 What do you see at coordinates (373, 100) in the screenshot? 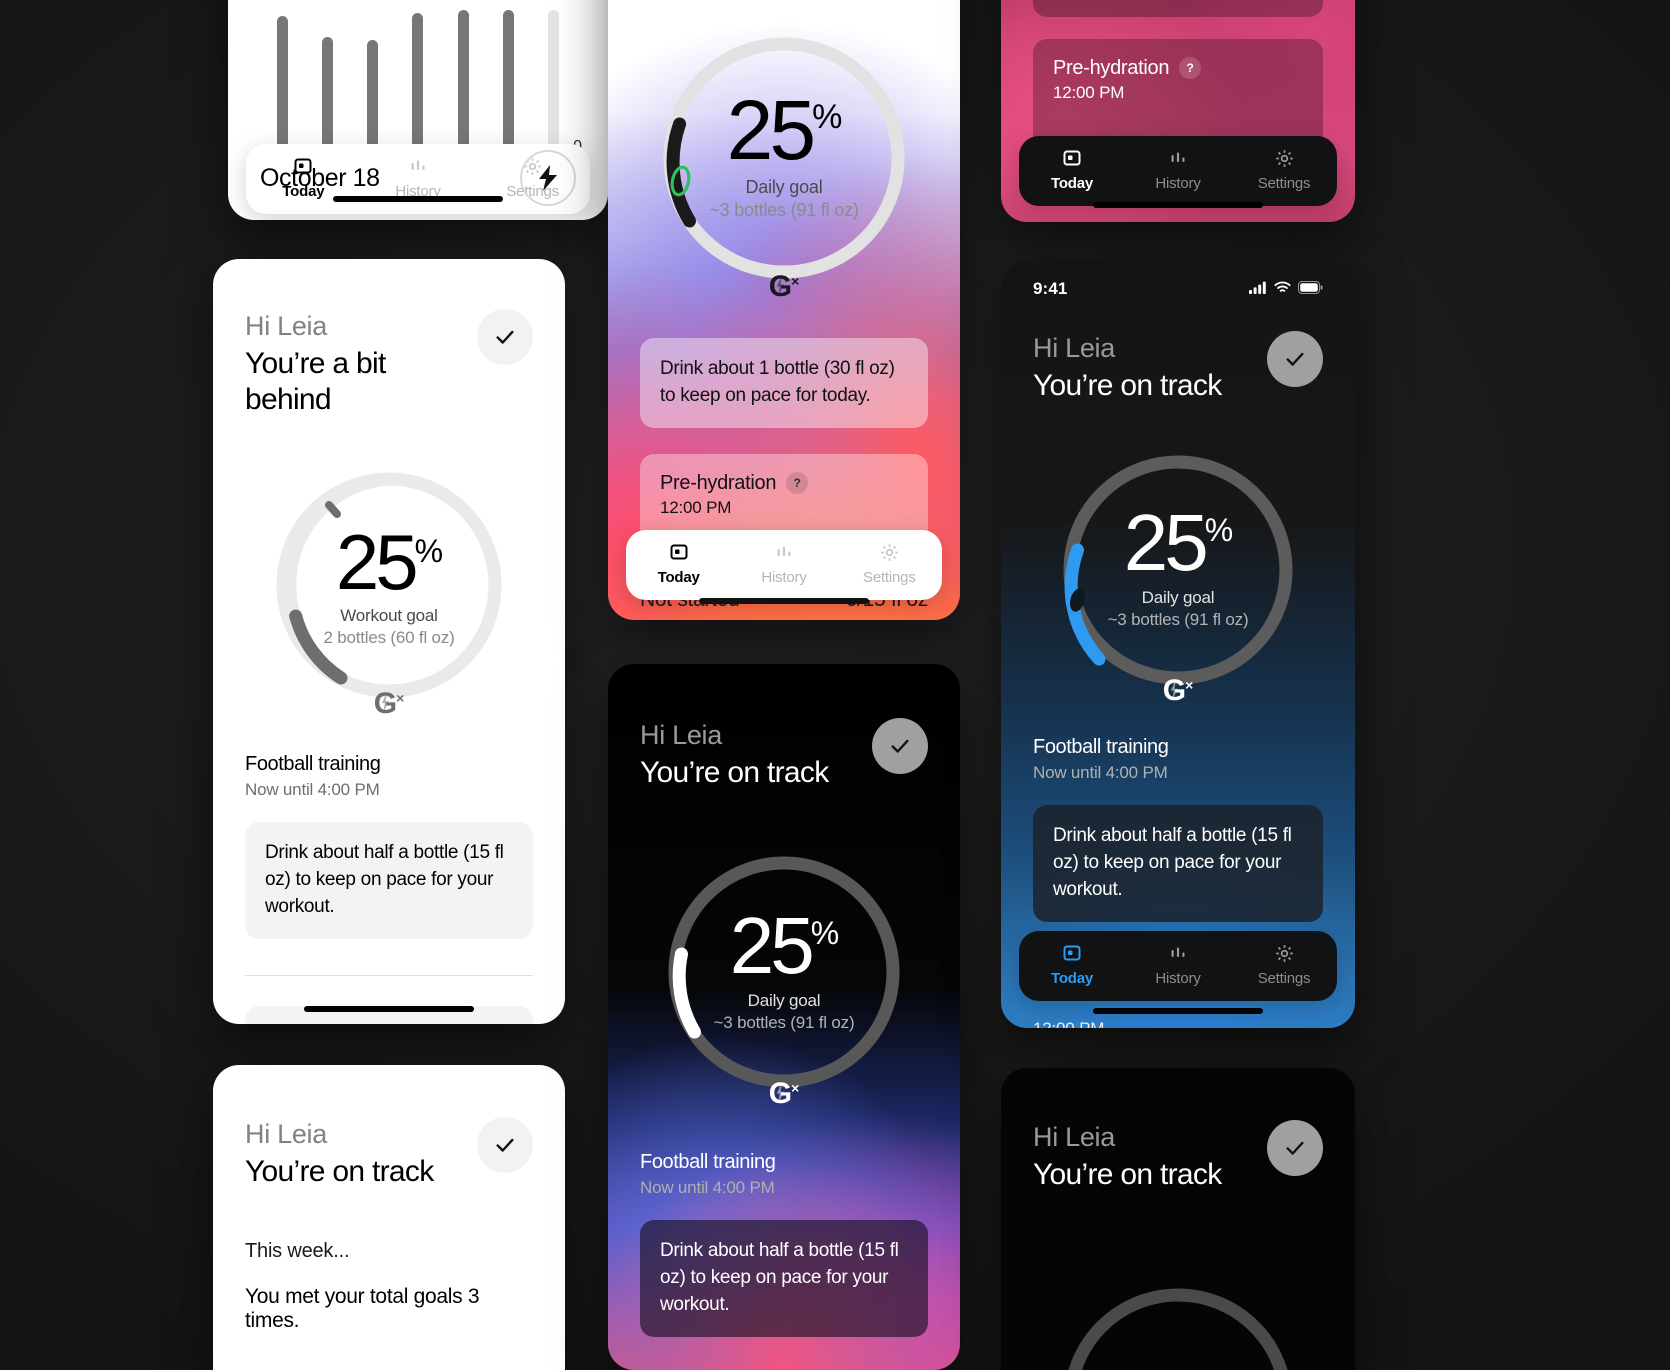
I see `bar-wed` at bounding box center [373, 100].